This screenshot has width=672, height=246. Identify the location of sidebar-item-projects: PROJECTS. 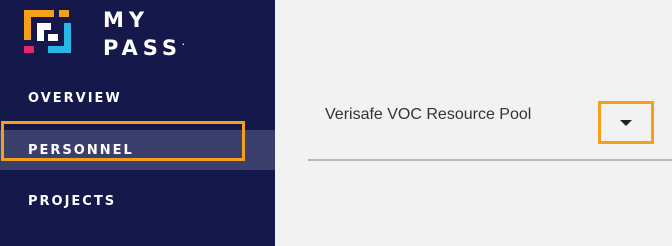
(137, 201).